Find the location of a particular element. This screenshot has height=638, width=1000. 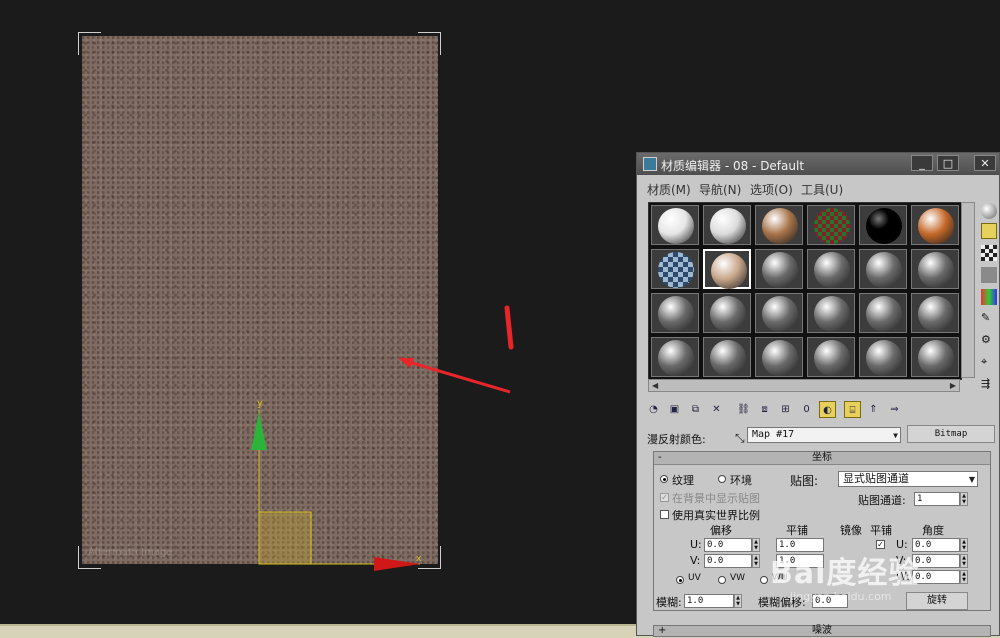

texture-radio is located at coordinates (664, 479).